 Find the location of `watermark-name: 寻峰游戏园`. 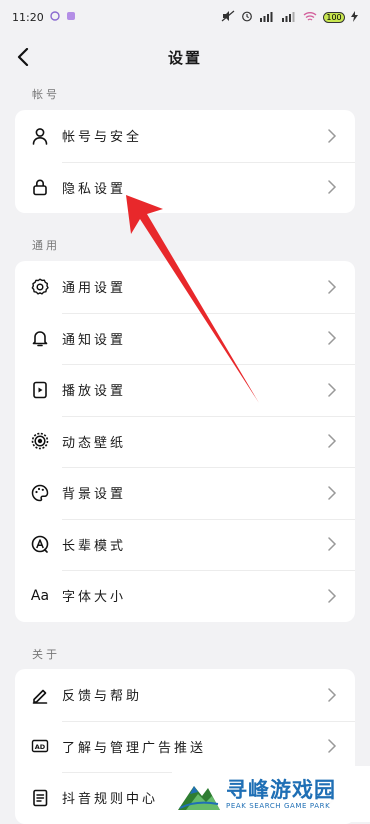

watermark-name: 寻峰游戏园 is located at coordinates (281, 790).